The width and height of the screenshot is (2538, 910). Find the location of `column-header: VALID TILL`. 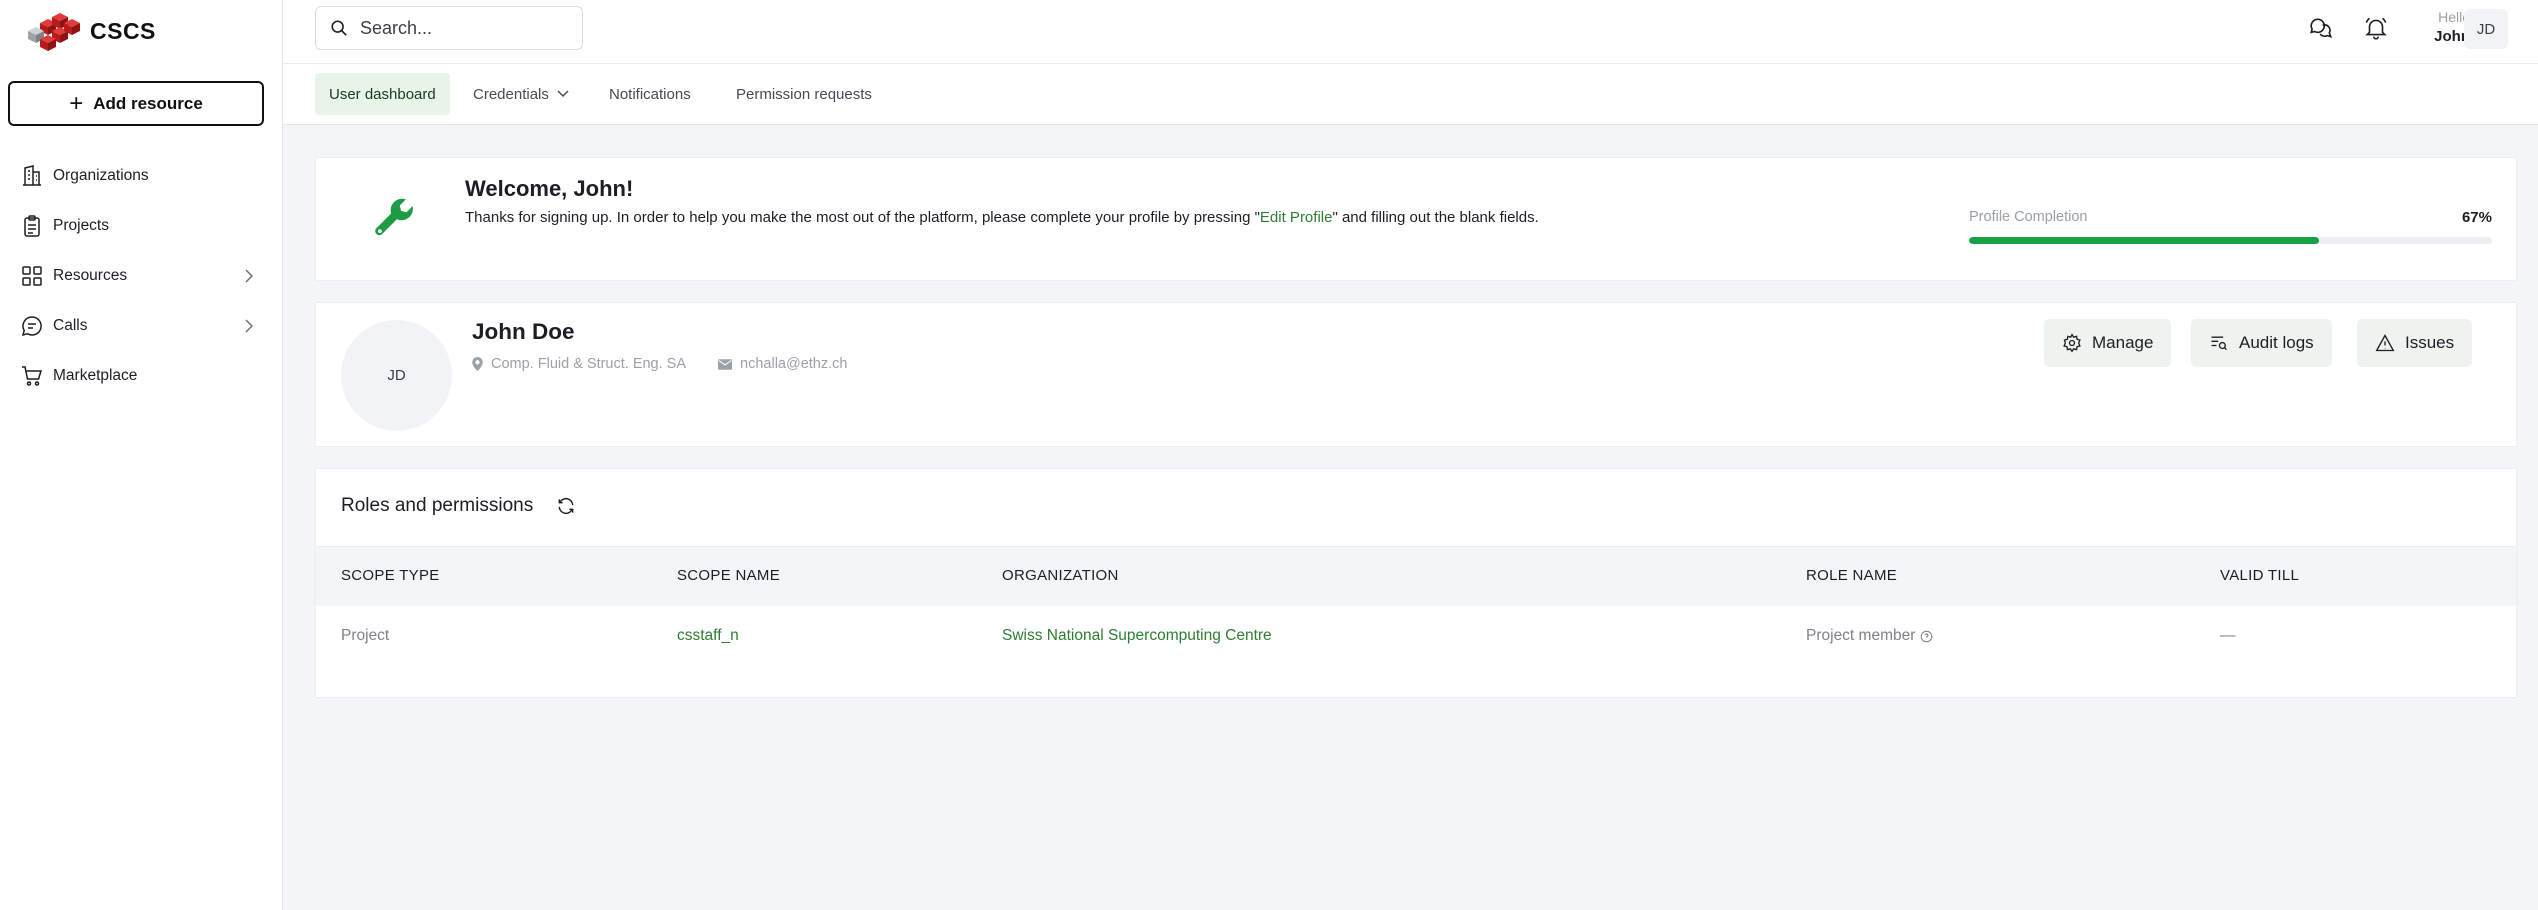

column-header: VALID TILL is located at coordinates (2260, 575).